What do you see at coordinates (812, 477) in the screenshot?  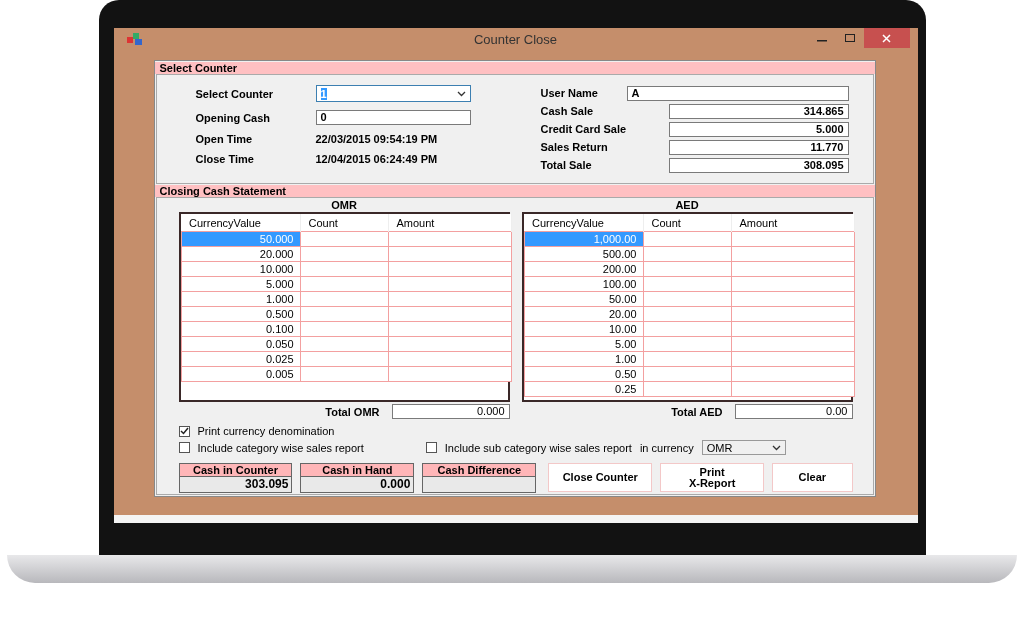 I see `action-button: Clear` at bounding box center [812, 477].